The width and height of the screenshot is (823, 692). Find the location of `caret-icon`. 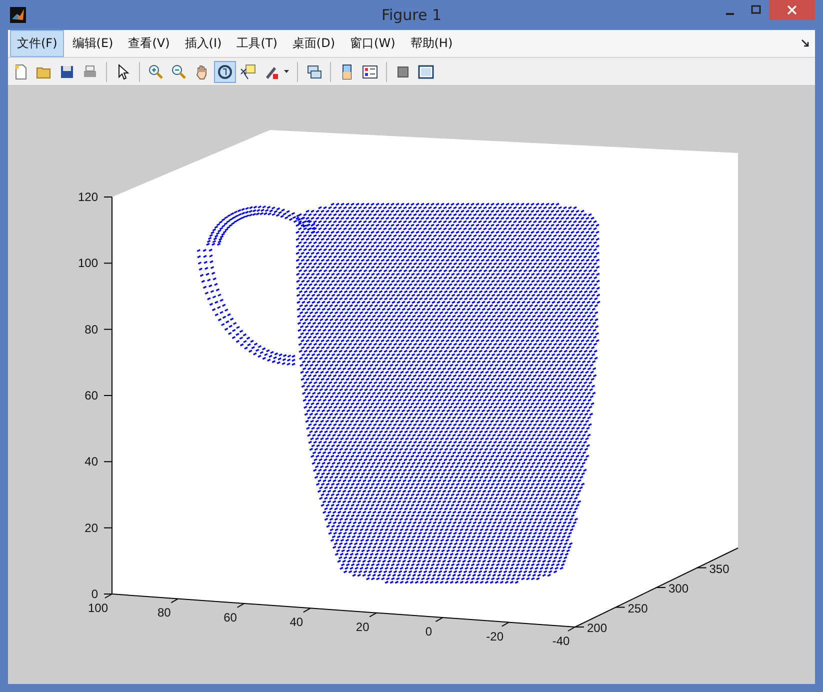

caret-icon is located at coordinates (286, 72).